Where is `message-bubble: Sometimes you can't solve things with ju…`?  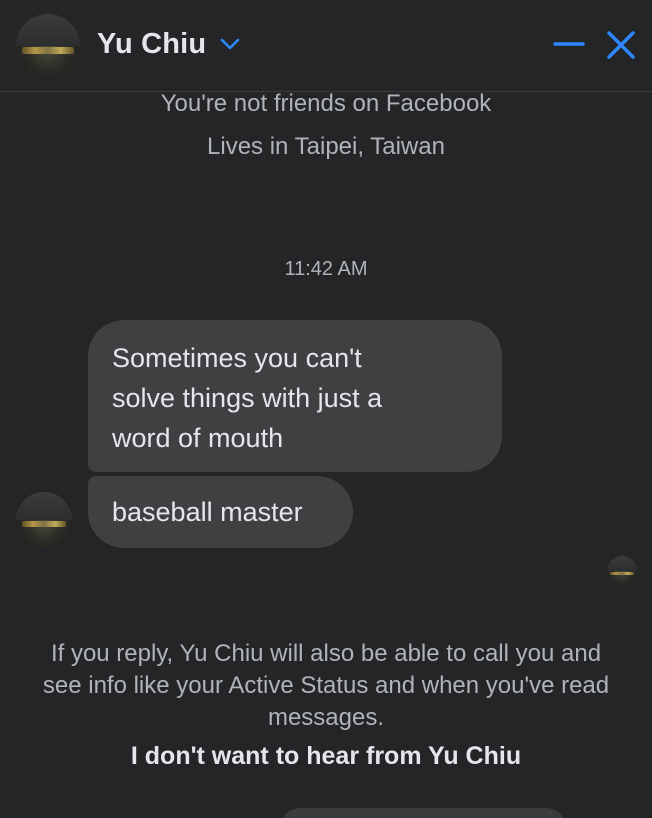
message-bubble: Sometimes you can't solve things with ju… is located at coordinates (295, 396).